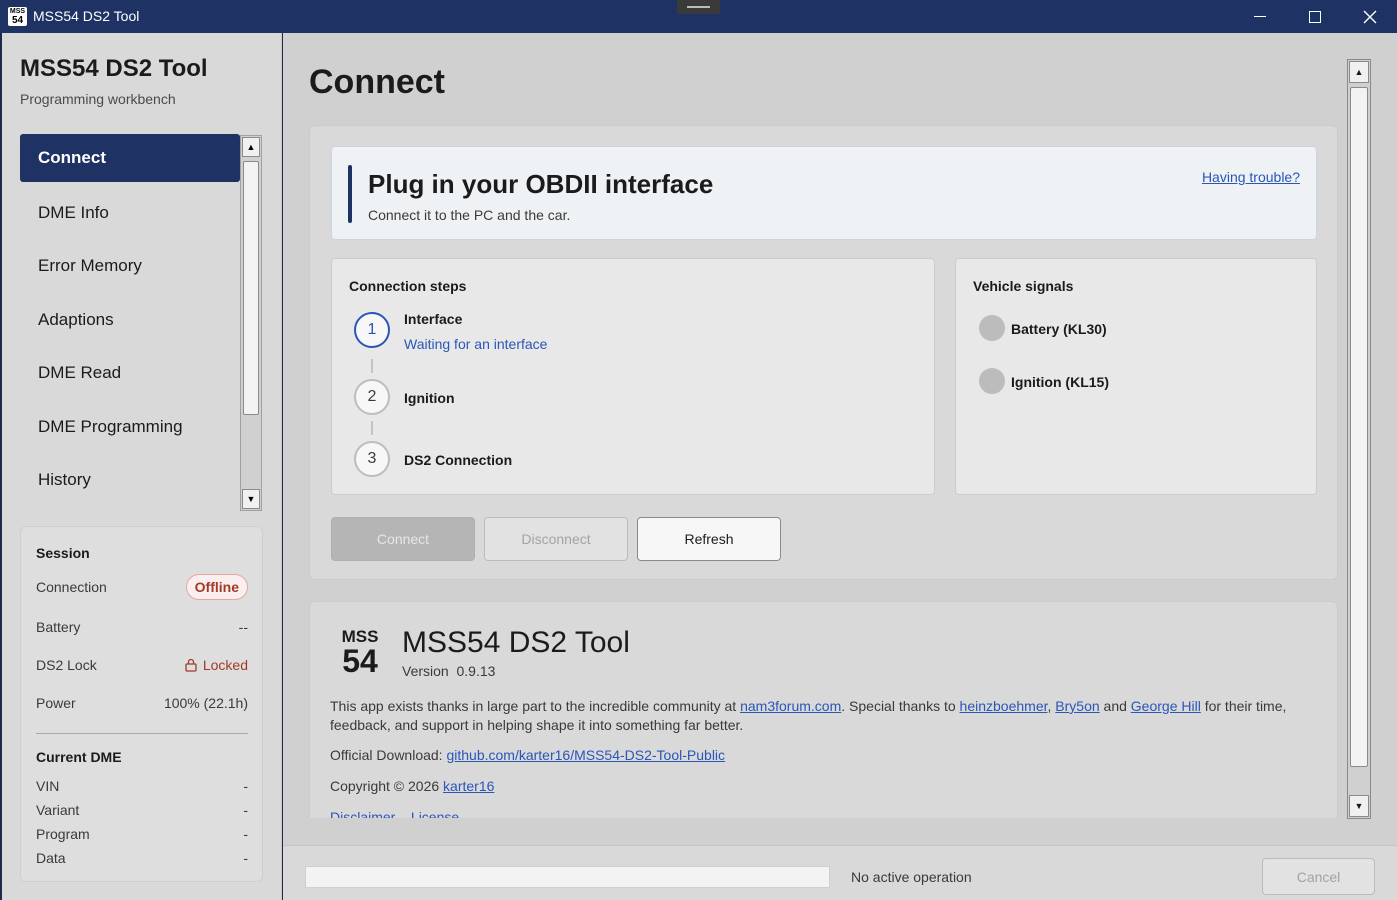 The image size is (1397, 900). I want to click on operation-progress-bar, so click(567, 877).